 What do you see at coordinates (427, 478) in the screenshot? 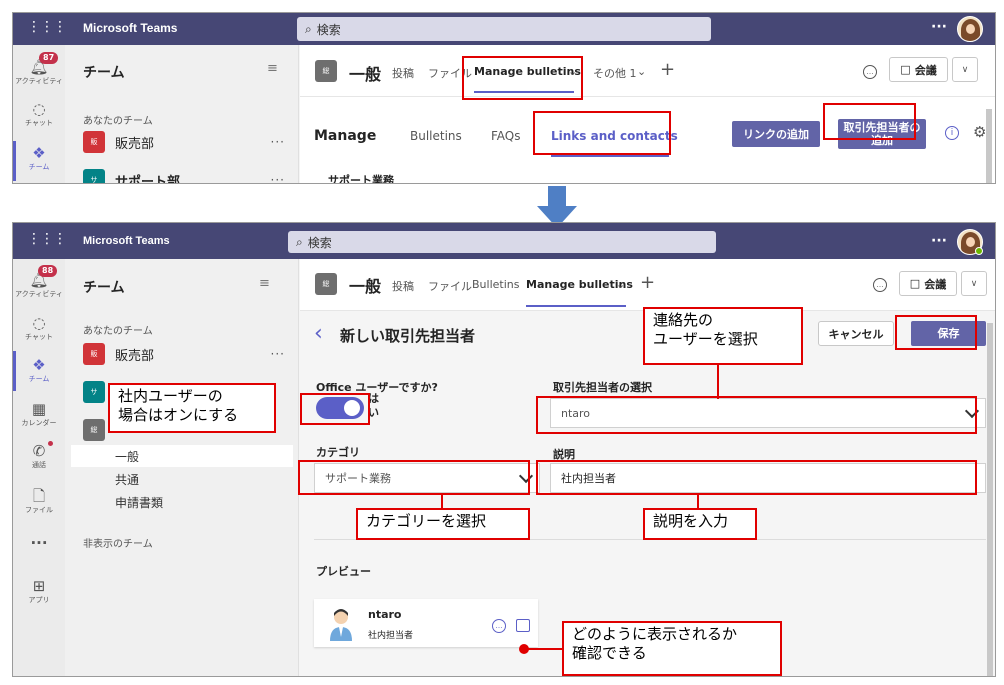
I see `category-dropdown: サポート業務` at bounding box center [427, 478].